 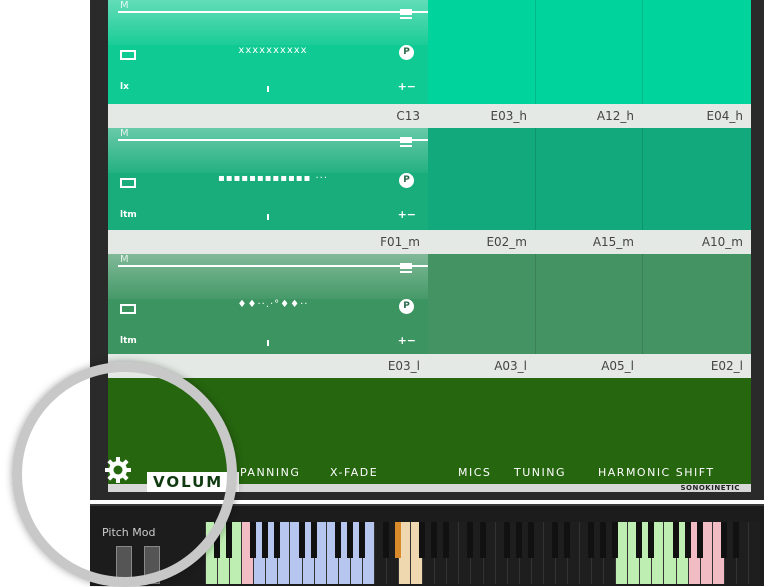 What do you see at coordinates (613, 242) in the screenshot?
I see `cell-label: A15_m` at bounding box center [613, 242].